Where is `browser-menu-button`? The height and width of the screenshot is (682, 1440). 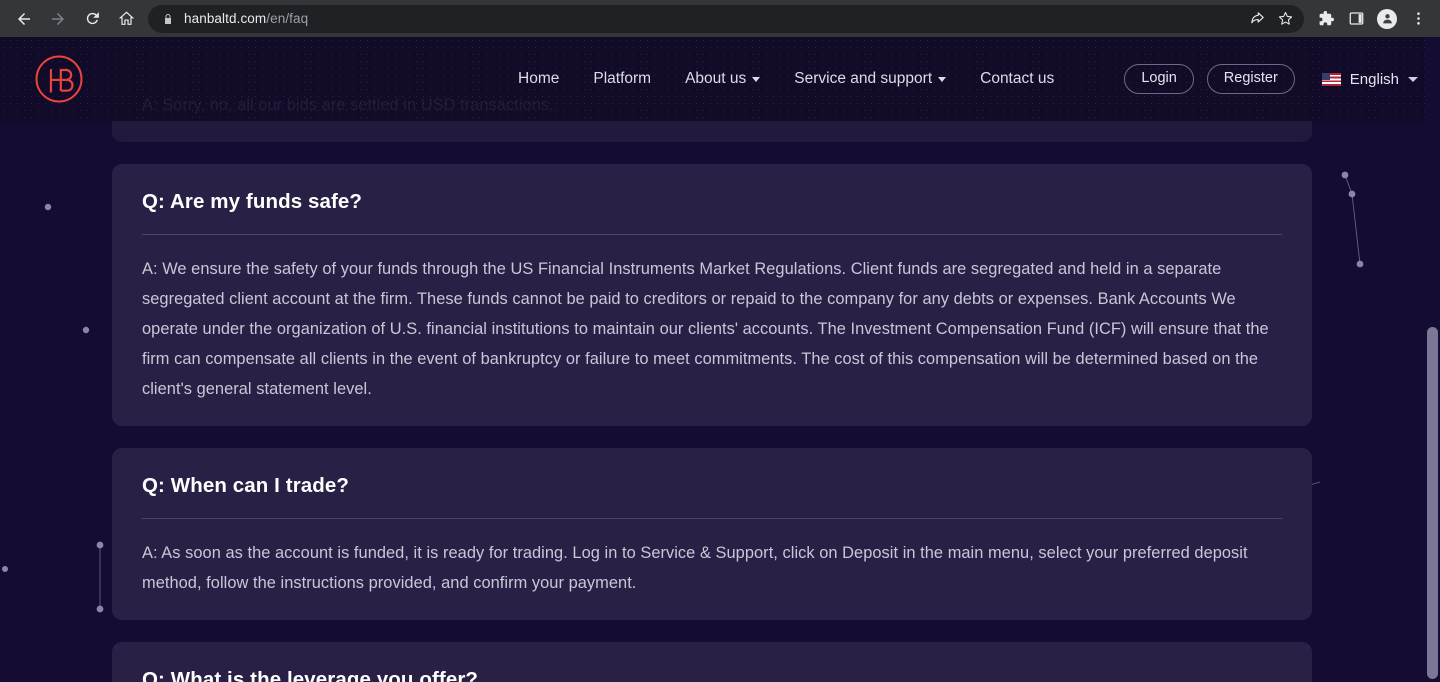
browser-menu-button is located at coordinates (1418, 19).